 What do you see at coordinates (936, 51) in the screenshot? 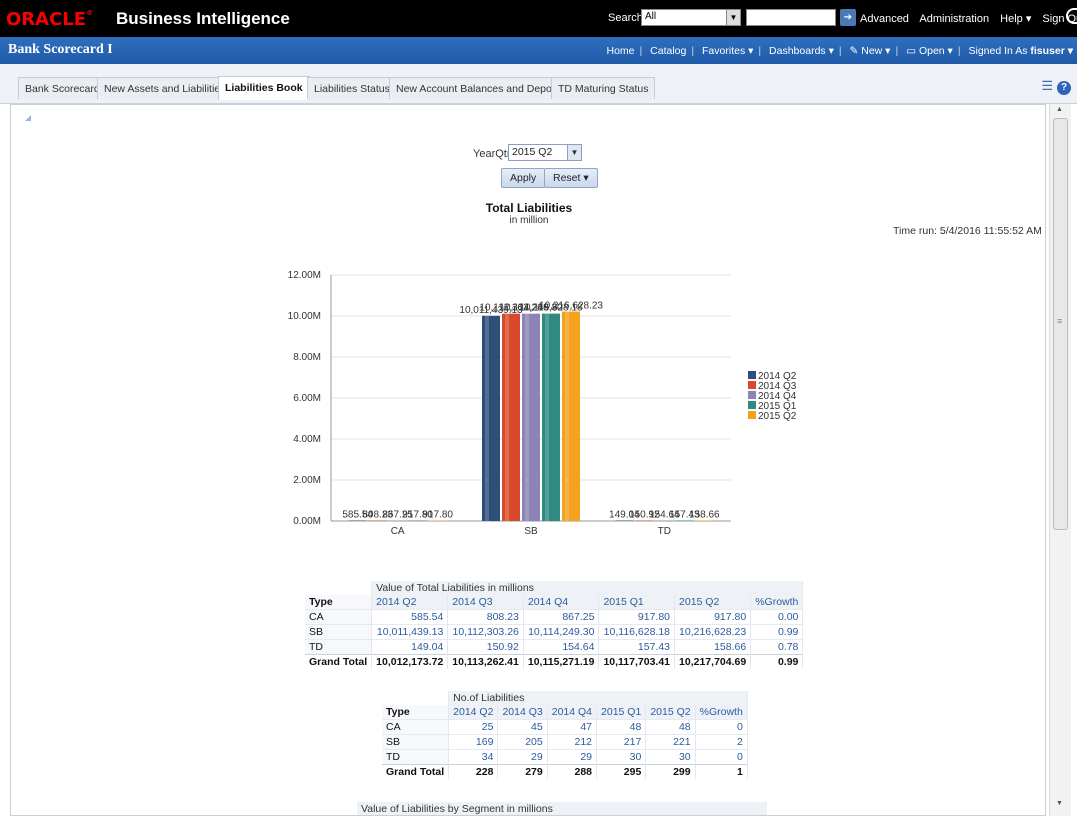
I see `open-menu: Open ▾` at bounding box center [936, 51].